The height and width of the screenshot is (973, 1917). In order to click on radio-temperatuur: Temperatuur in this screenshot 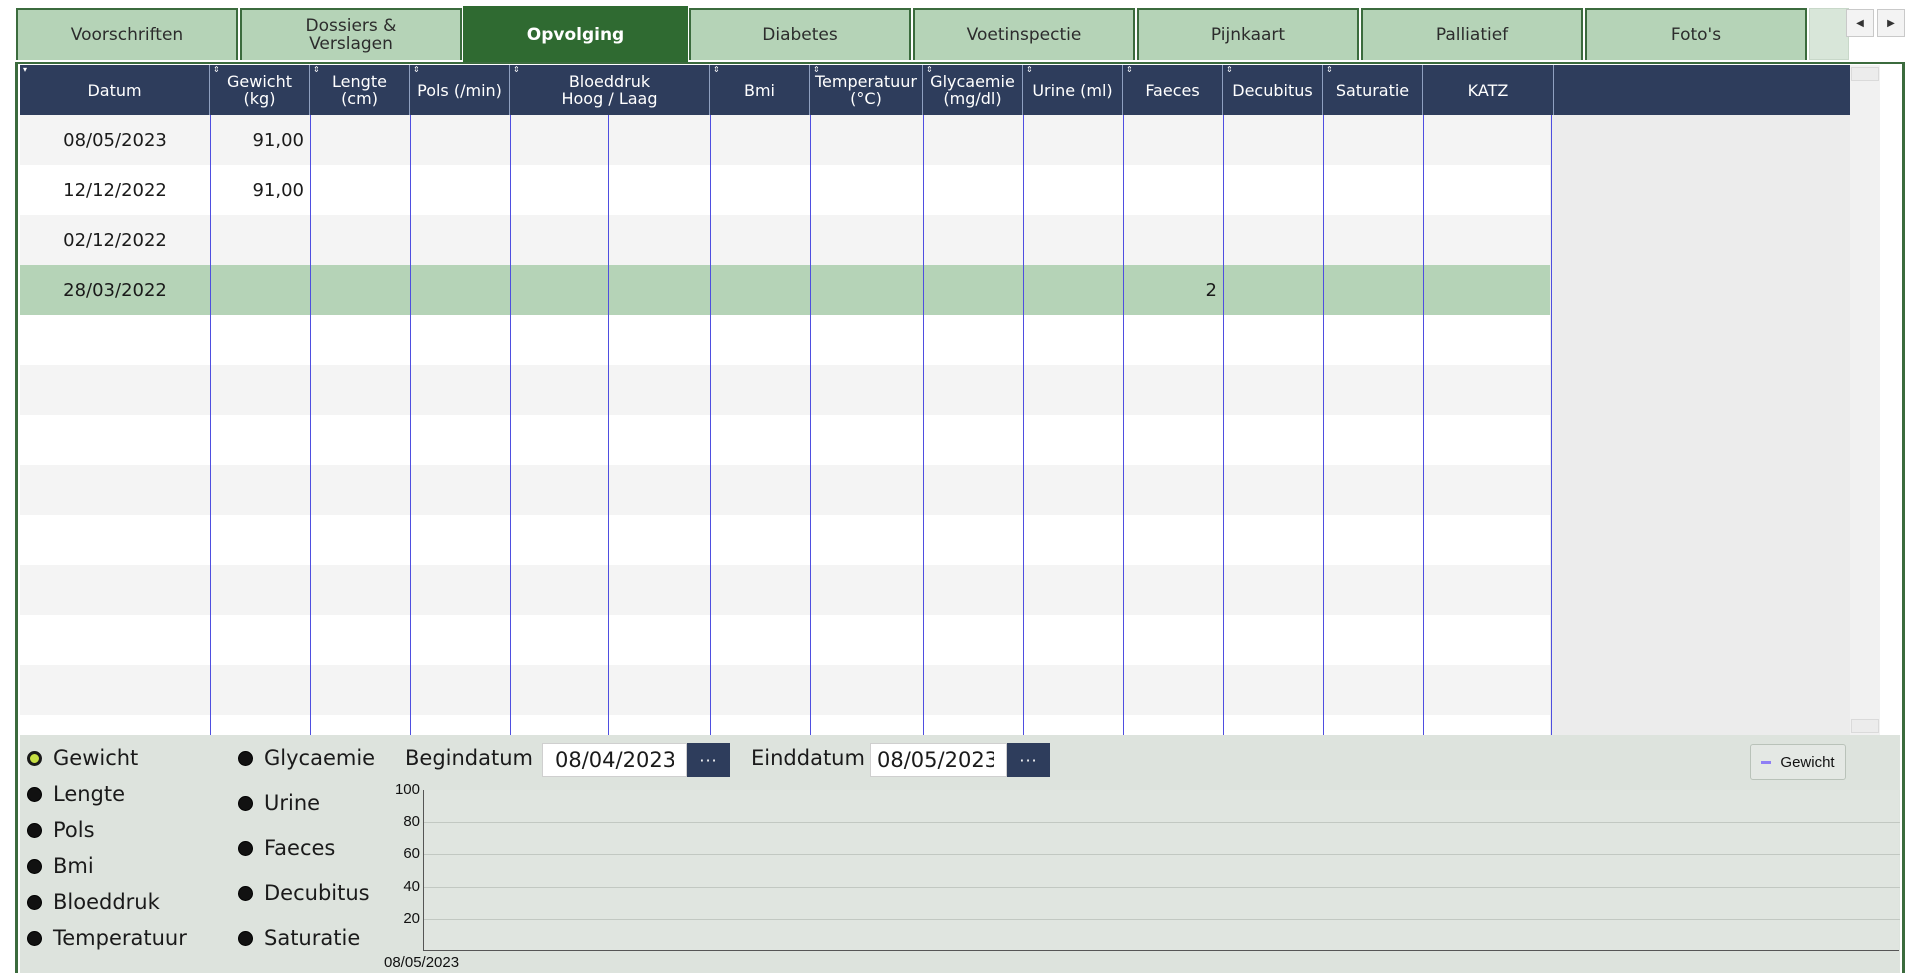, I will do `click(107, 938)`.